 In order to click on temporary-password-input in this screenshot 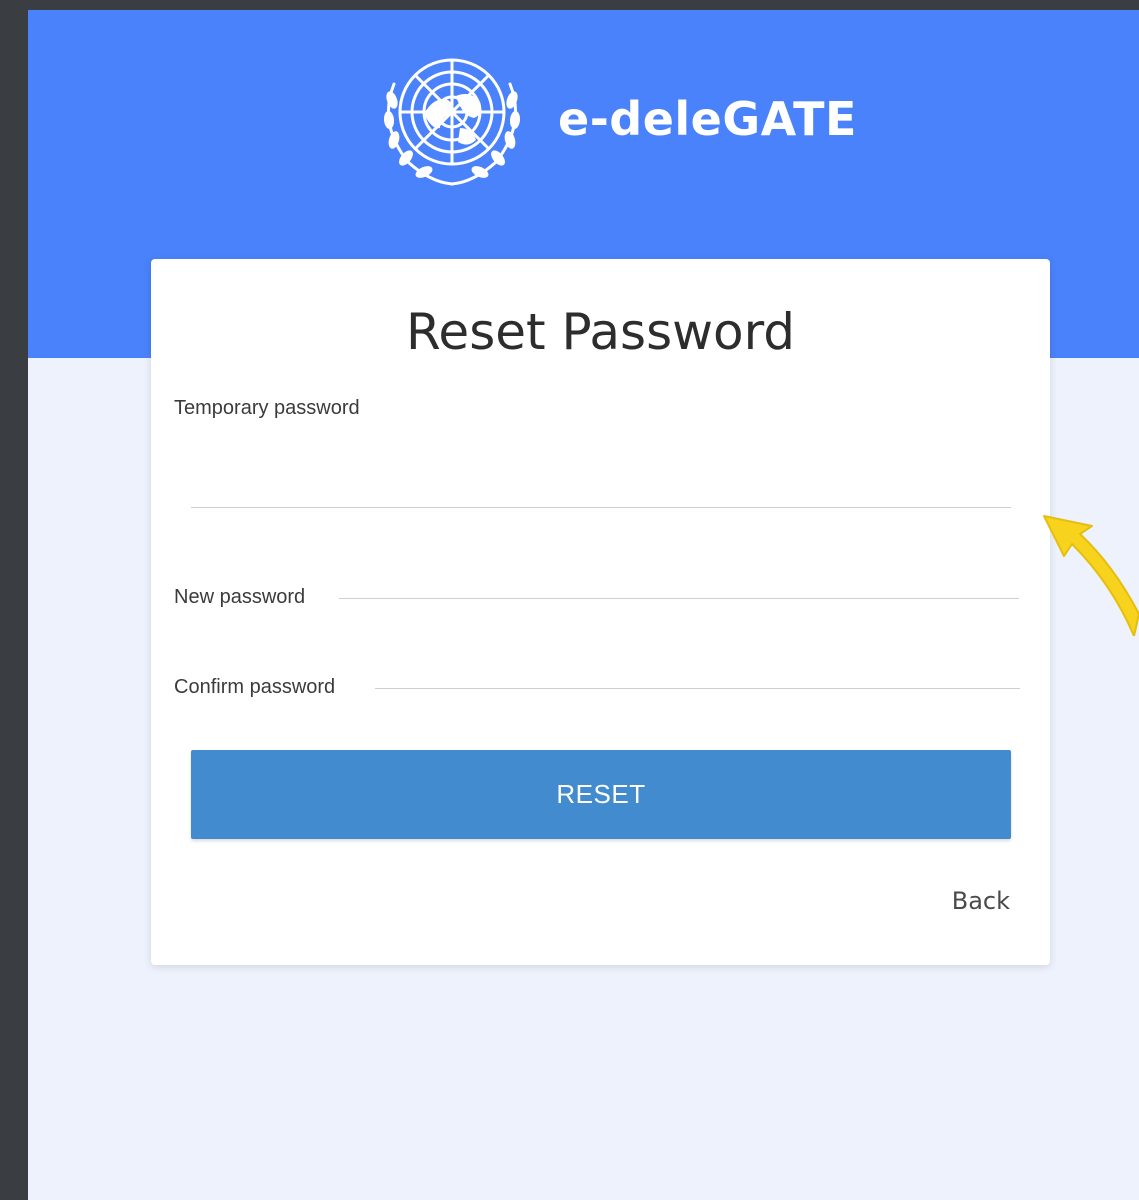, I will do `click(601, 479)`.